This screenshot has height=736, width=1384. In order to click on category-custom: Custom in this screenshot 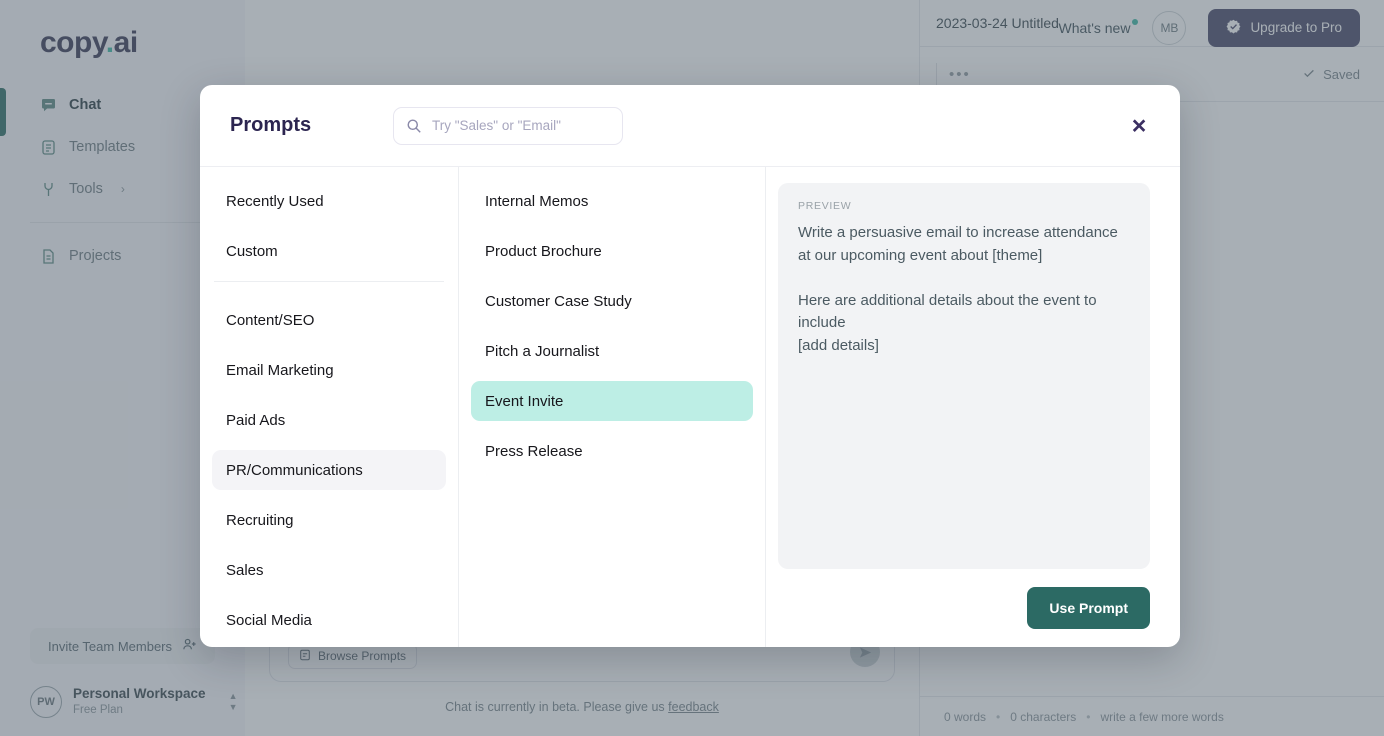, I will do `click(329, 251)`.